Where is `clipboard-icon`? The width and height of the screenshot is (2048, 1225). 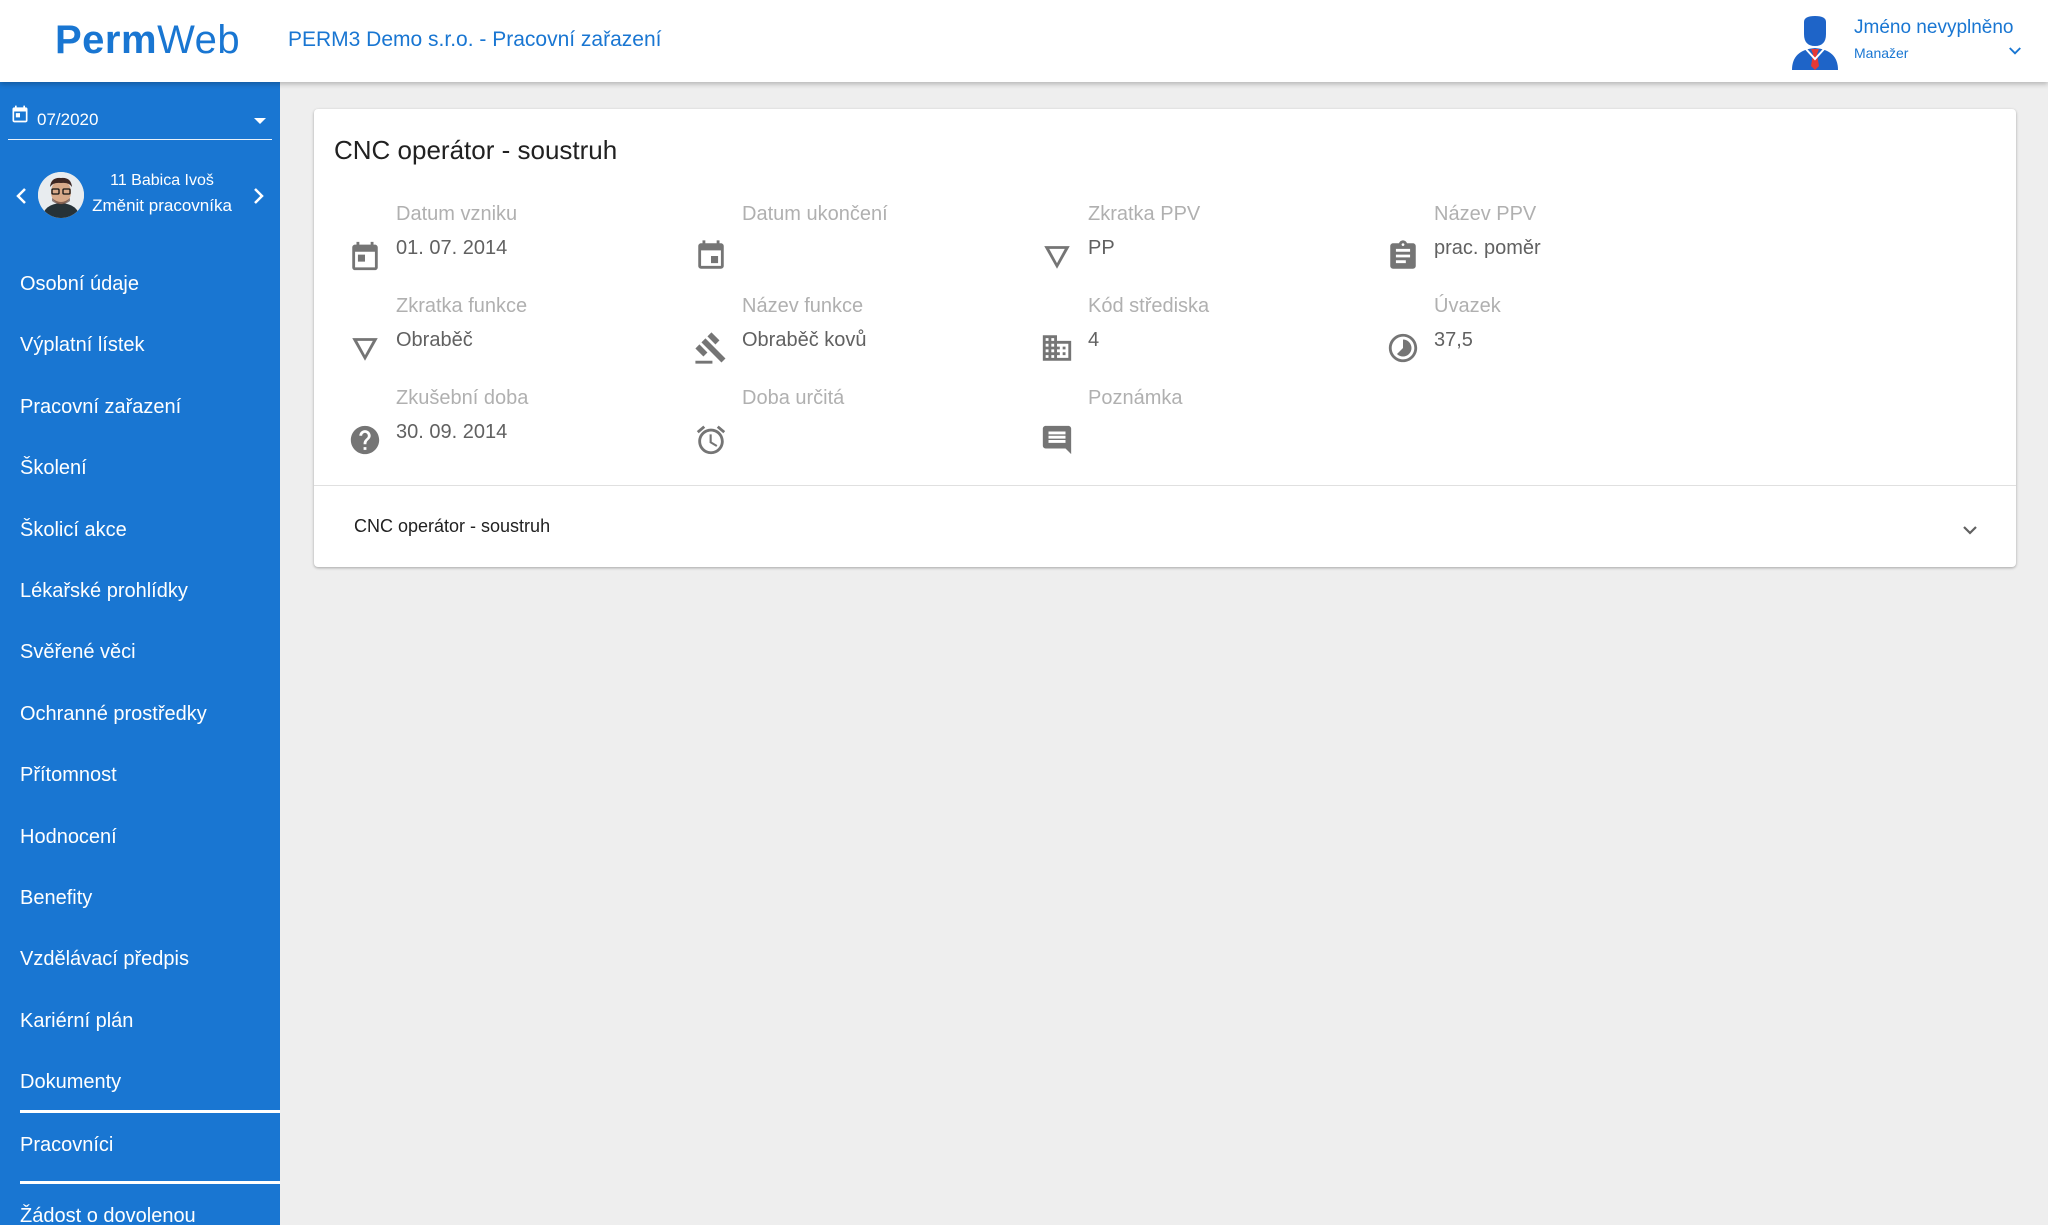 clipboard-icon is located at coordinates (1403, 254).